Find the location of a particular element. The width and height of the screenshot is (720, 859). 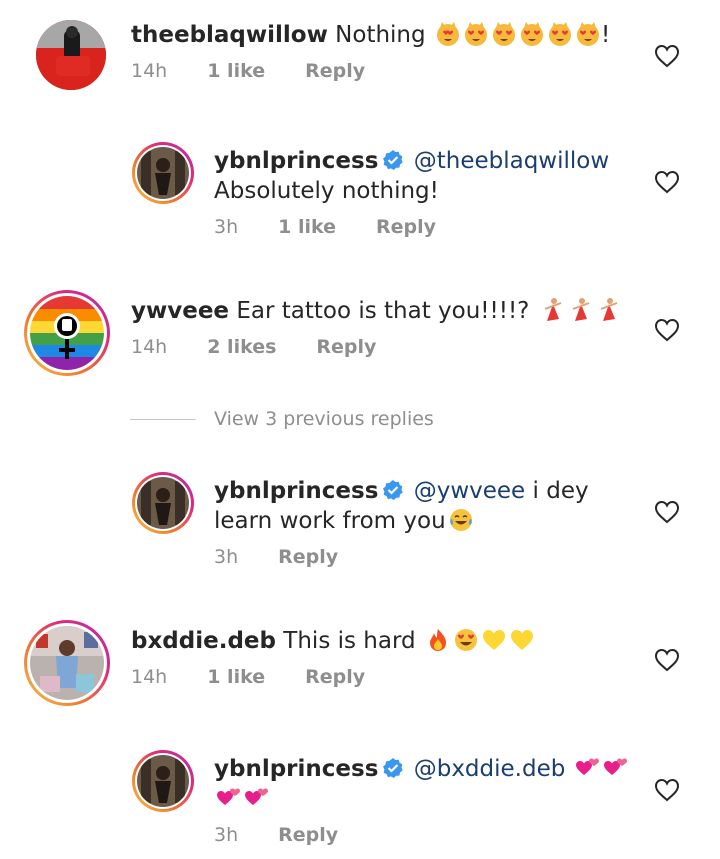

reply-ybnlprincess-3: ybnlprincess @bxddie.deb 3h Reply is located at coordinates (360, 804).